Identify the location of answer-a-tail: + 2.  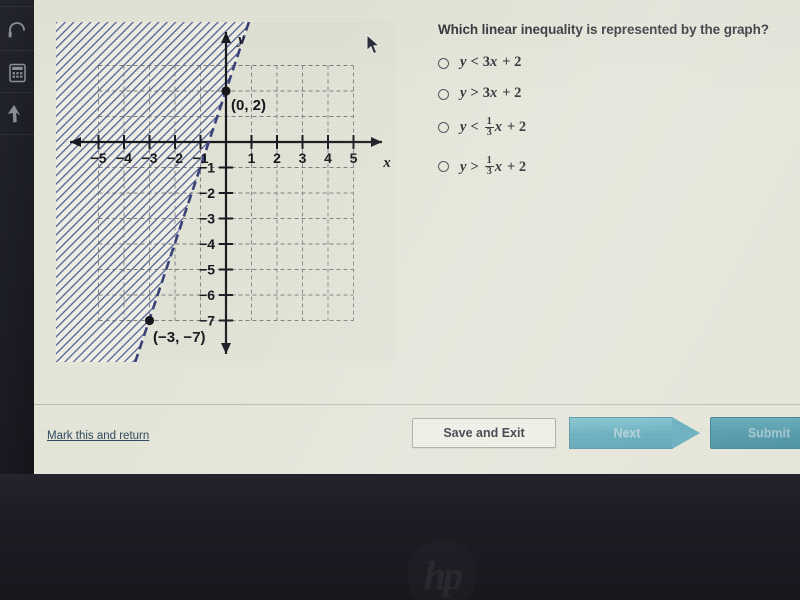
(512, 61).